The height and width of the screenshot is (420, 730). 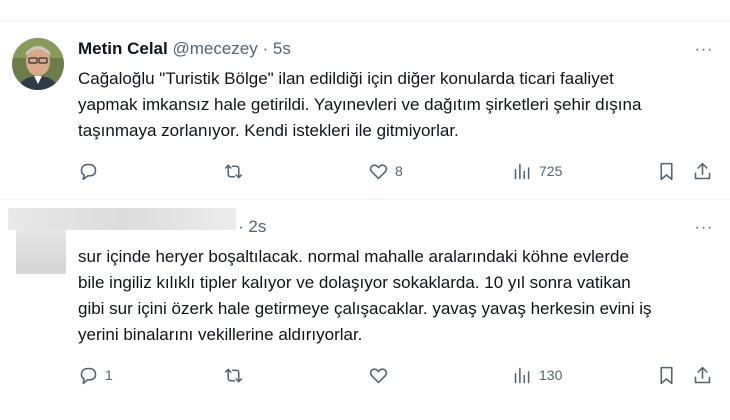 I want to click on action-bar: 8 725, so click(x=398, y=171).